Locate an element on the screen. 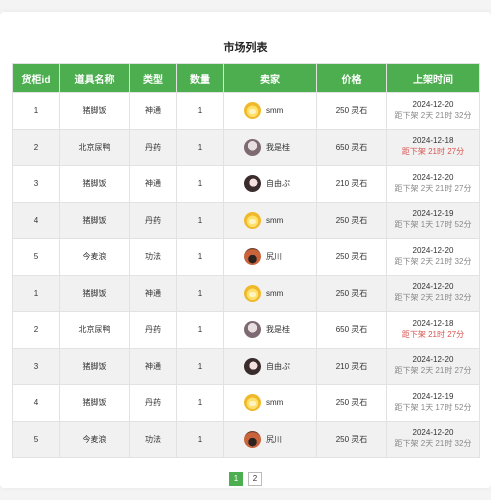  cell-price: 210 灵石 is located at coordinates (351, 184).